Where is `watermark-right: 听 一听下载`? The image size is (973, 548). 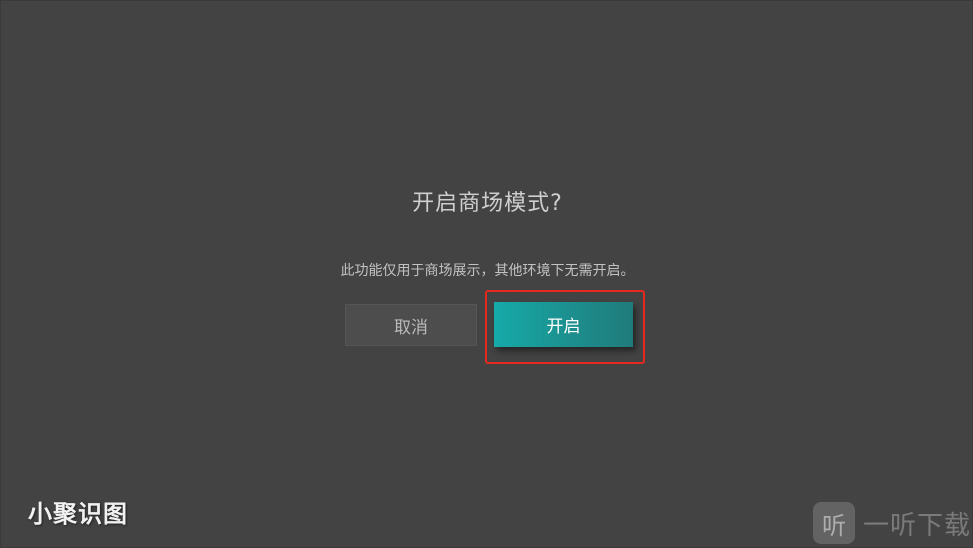 watermark-right: 听 一听下载 is located at coordinates (892, 523).